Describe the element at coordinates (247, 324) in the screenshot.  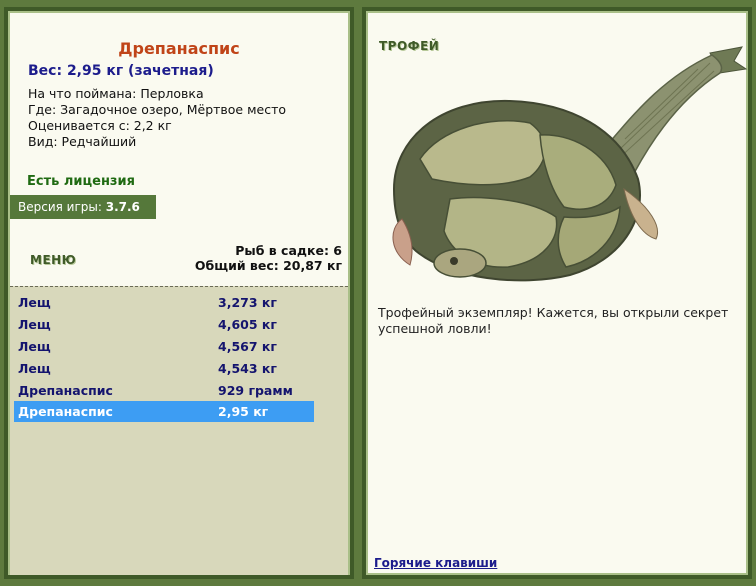
I see `list-item-weight: 4,605 кг` at that location.